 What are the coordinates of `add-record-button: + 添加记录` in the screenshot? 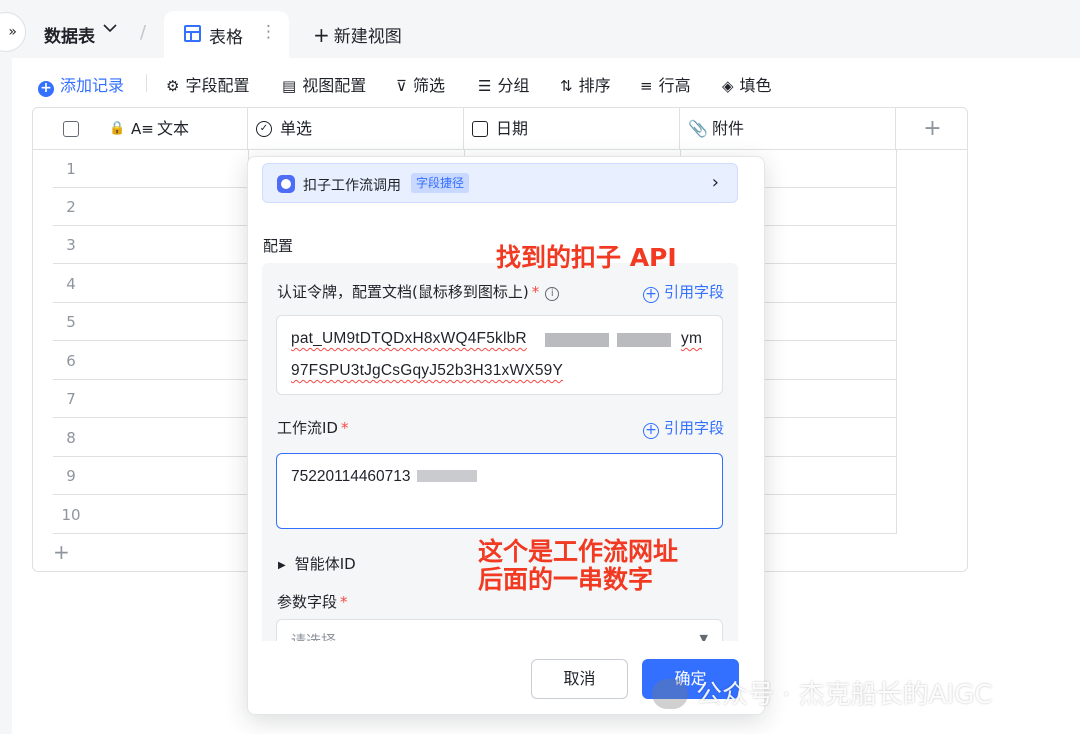 It's located at (81, 84).